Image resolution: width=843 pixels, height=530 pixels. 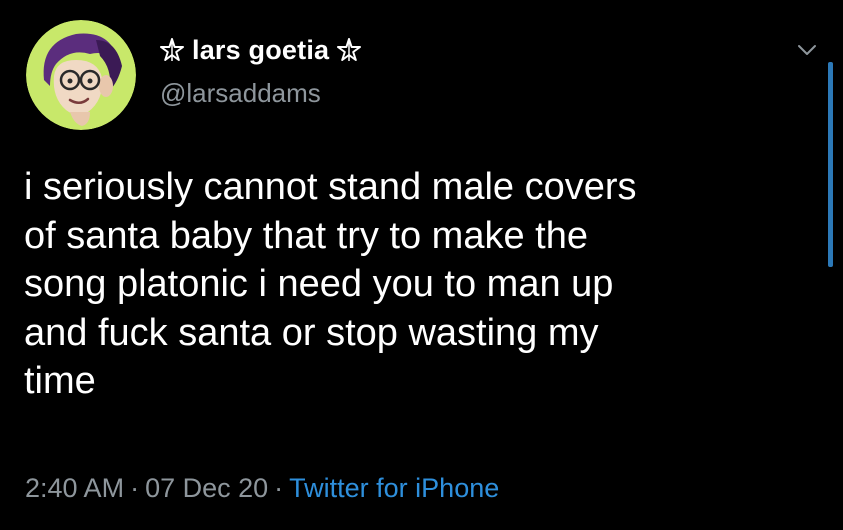 What do you see at coordinates (830, 164) in the screenshot?
I see `scrollbar` at bounding box center [830, 164].